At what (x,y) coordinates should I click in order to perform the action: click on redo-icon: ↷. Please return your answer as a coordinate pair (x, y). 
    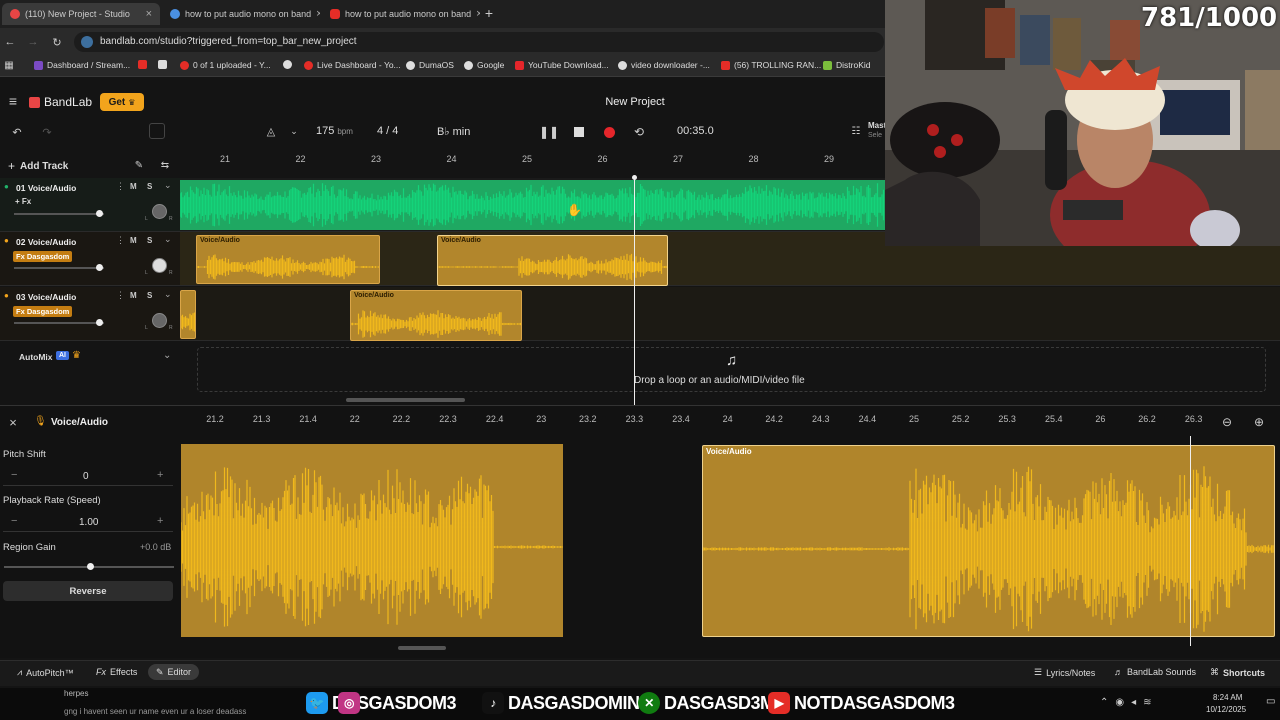
    Looking at the image, I should click on (47, 132).